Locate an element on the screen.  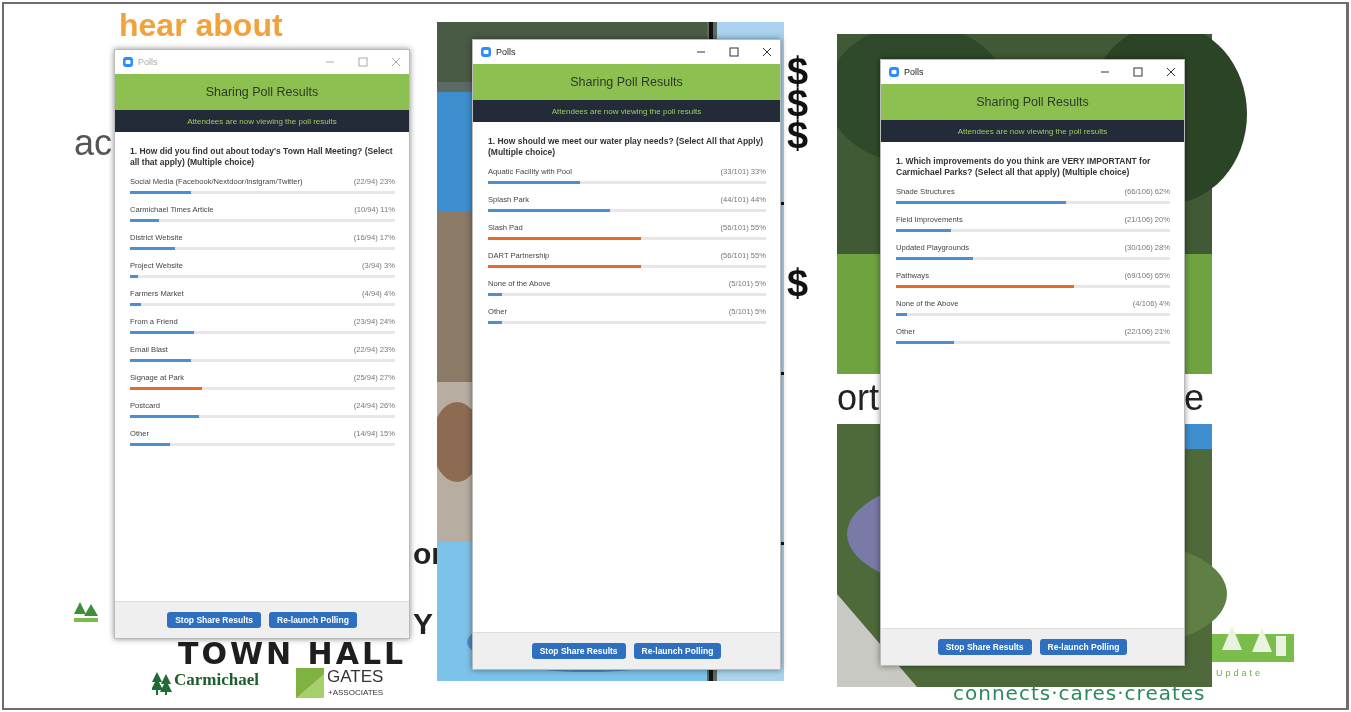
slide-text: ort is located at coordinates (858, 398).